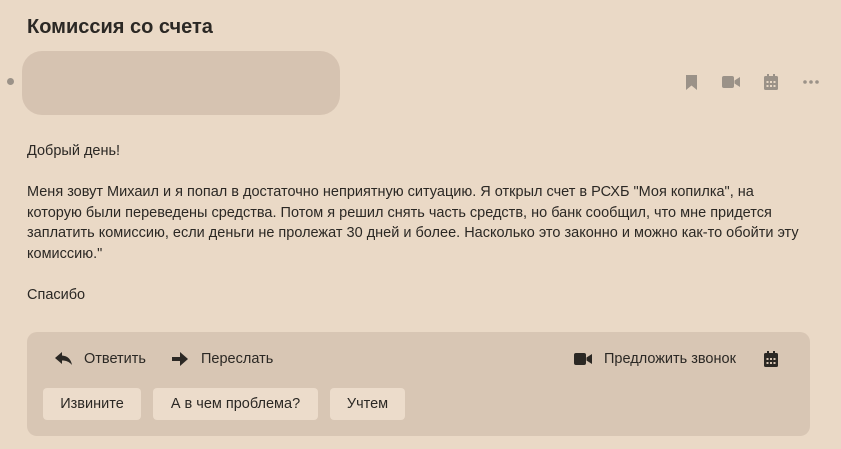 This screenshot has width=841, height=449. I want to click on bookmark-icon, so click(691, 82).